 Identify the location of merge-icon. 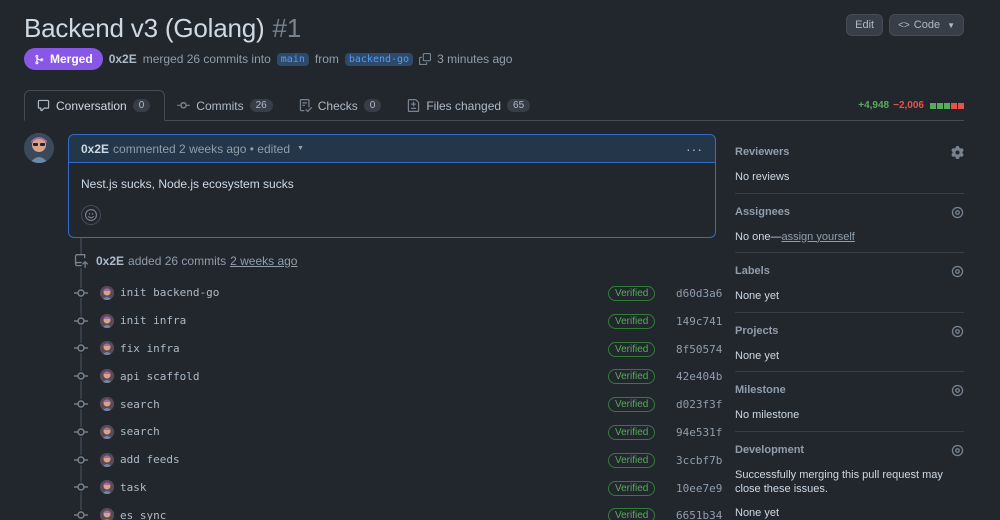
(39, 59).